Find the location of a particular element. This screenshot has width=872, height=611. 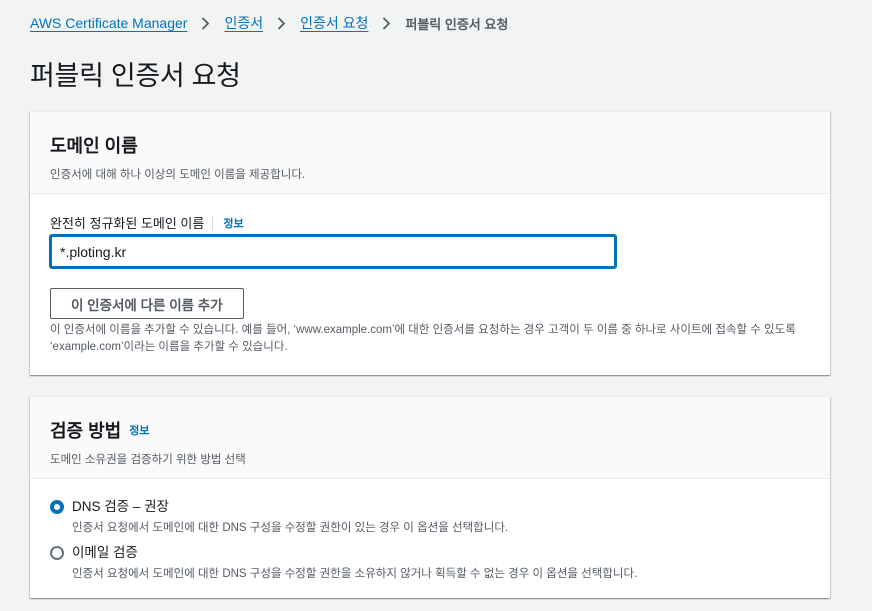

breadcrumb-current: 퍼블릭 인증서 요청 is located at coordinates (457, 24).